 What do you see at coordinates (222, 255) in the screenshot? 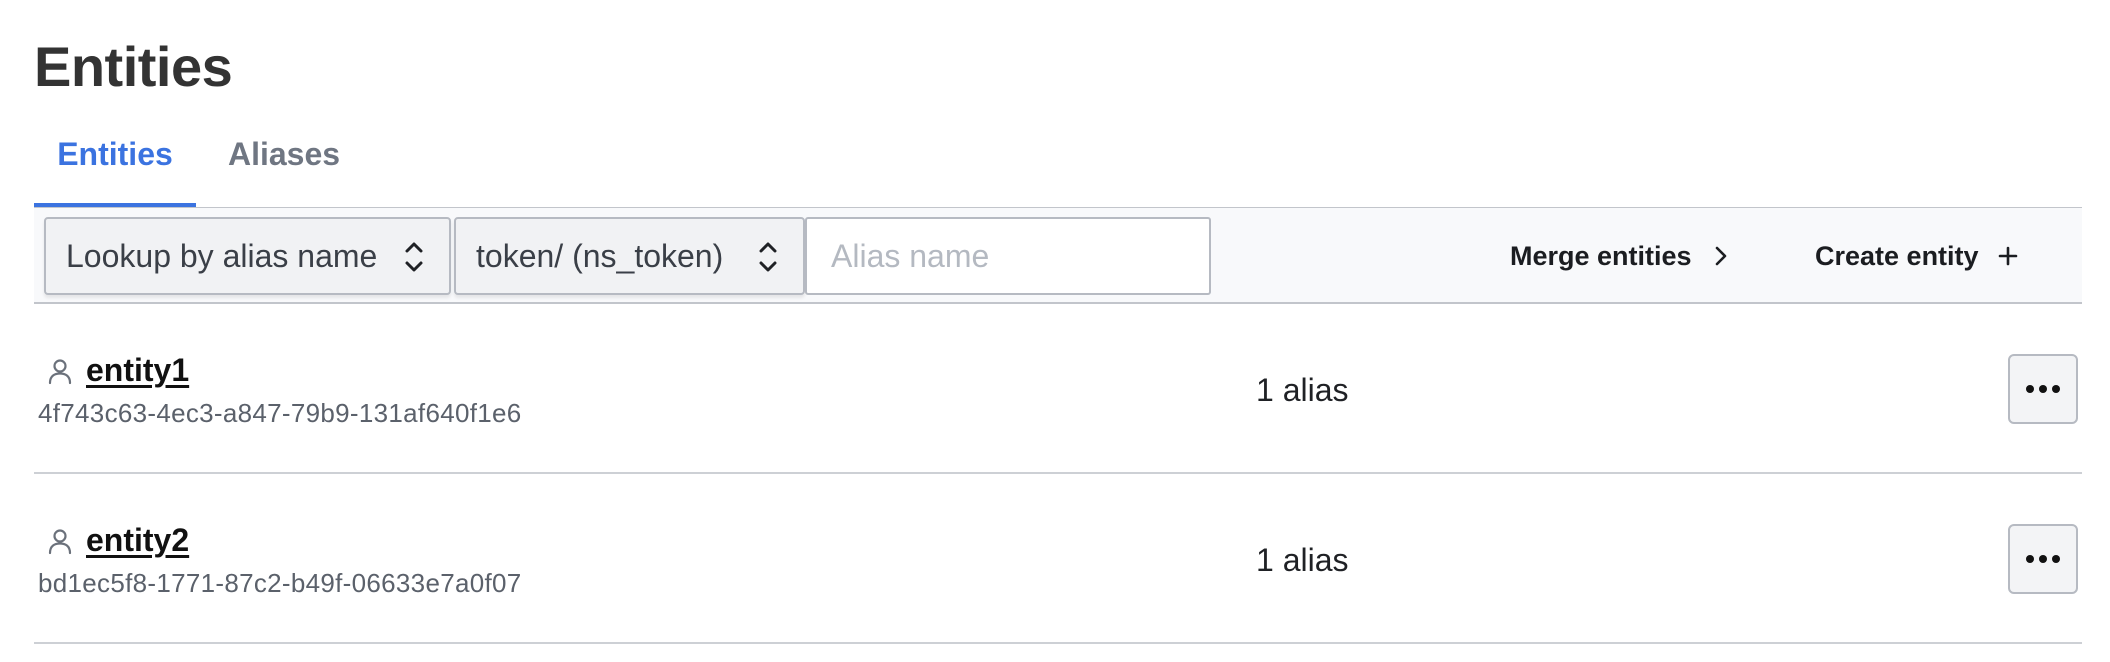
I see `lookup-type-value: Lookup by alias name` at bounding box center [222, 255].